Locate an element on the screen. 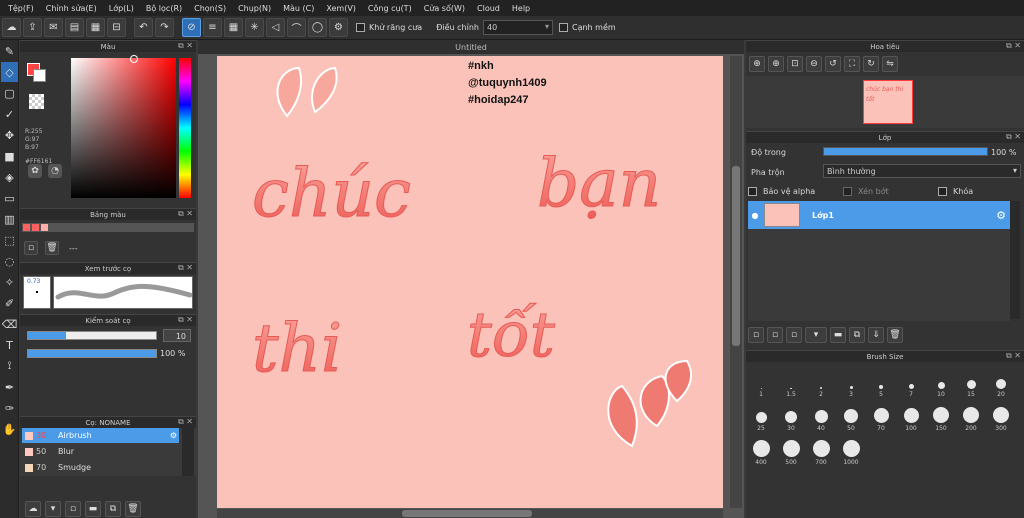 The width and height of the screenshot is (1024, 518). brush-size-option: 300 is located at coordinates (1001, 415).